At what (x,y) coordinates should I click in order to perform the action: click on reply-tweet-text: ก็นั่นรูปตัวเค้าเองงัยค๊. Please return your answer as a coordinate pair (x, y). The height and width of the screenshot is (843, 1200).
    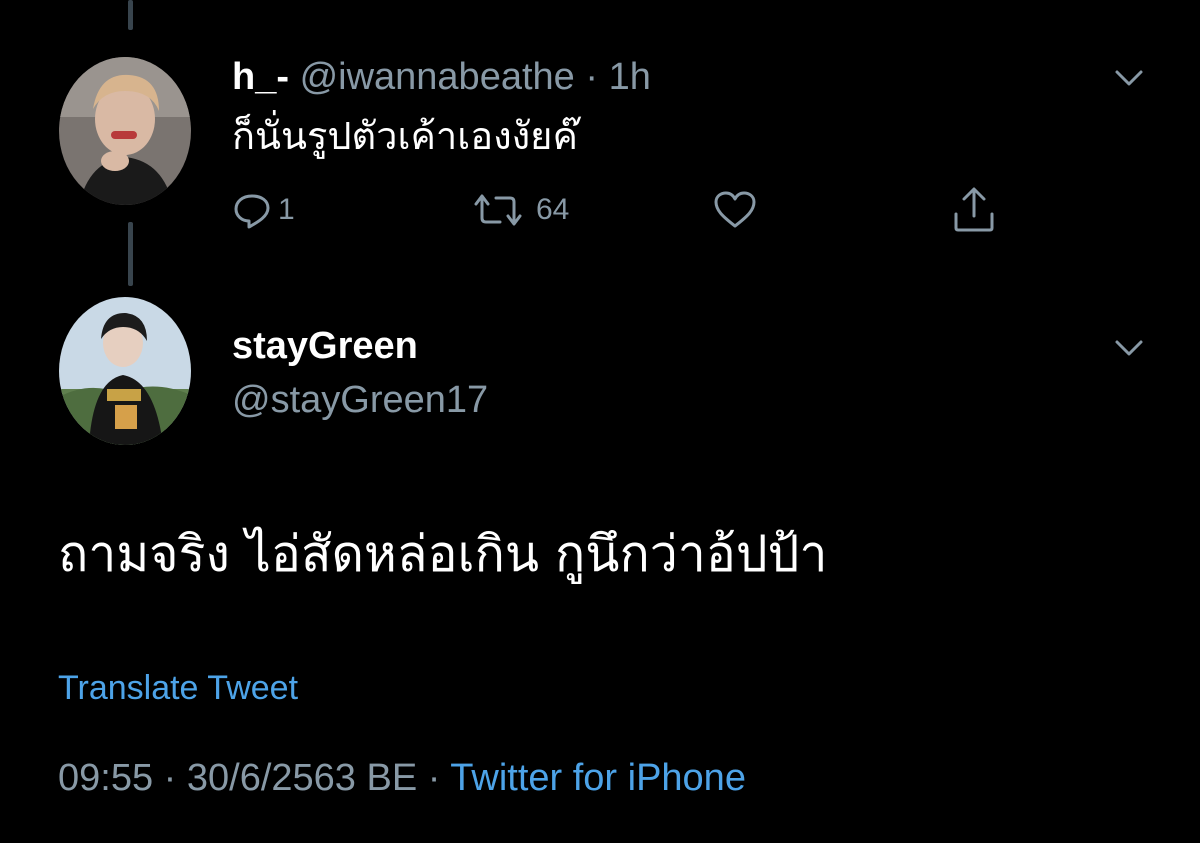
    Looking at the image, I should click on (405, 136).